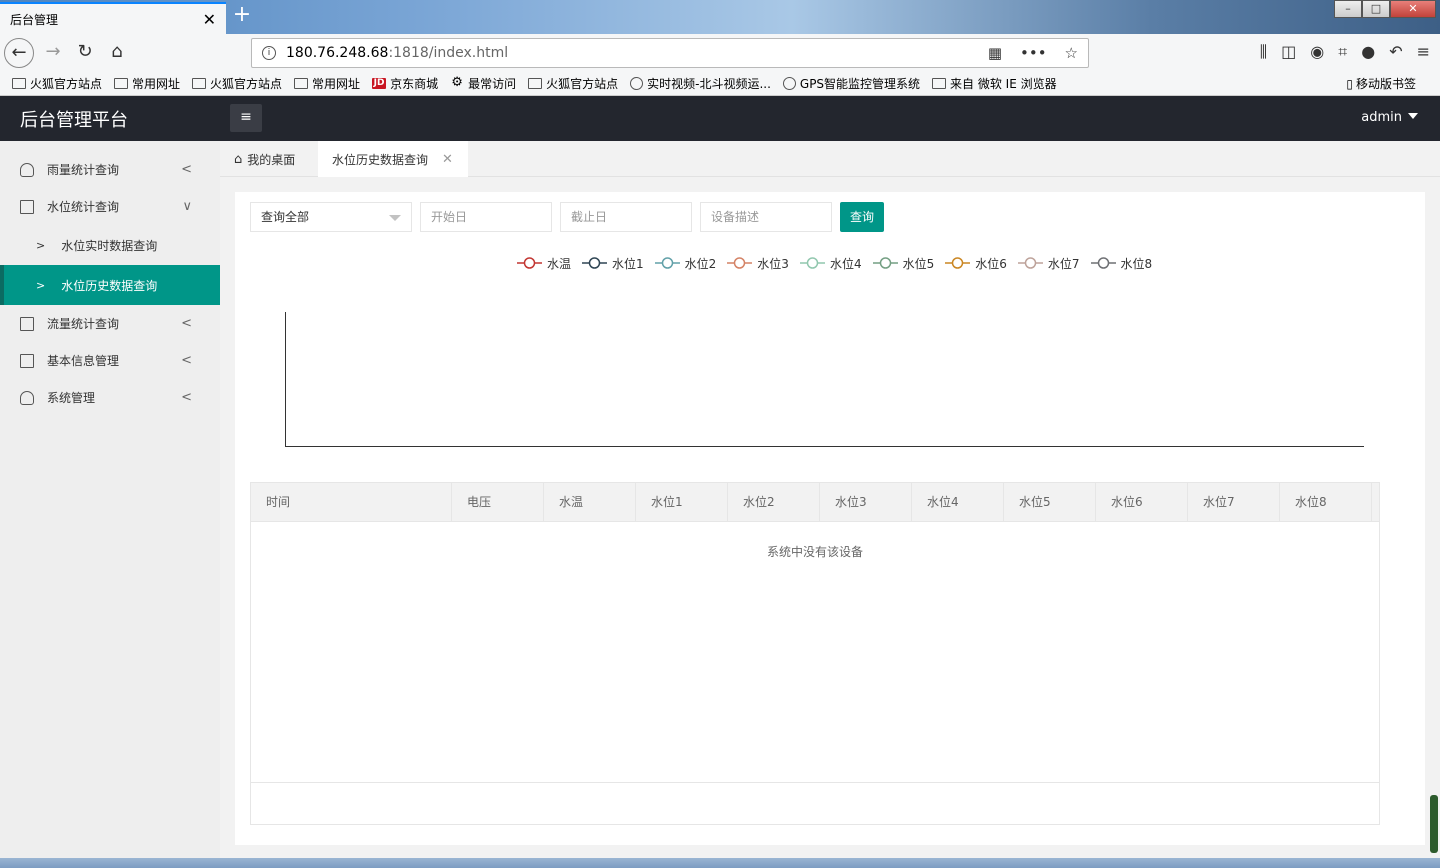  What do you see at coordinates (1048, 263) in the screenshot?
I see `legend-item: 水位7` at bounding box center [1048, 263].